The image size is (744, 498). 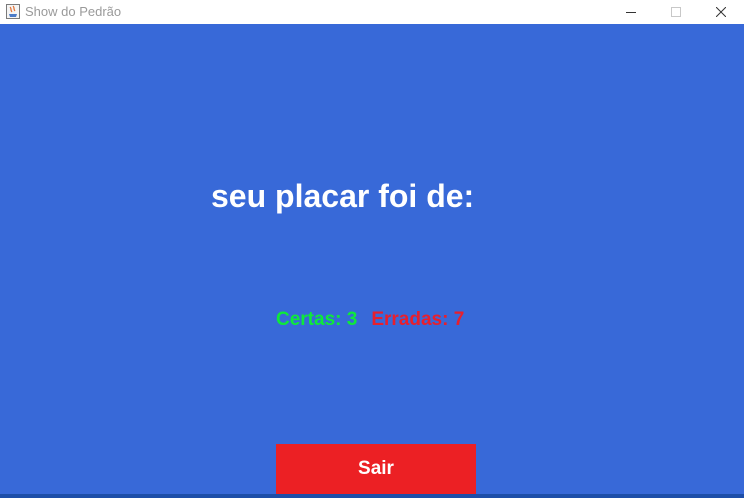 I want to click on score-summary: Certas: 3 Erradas: 7, so click(x=370, y=320).